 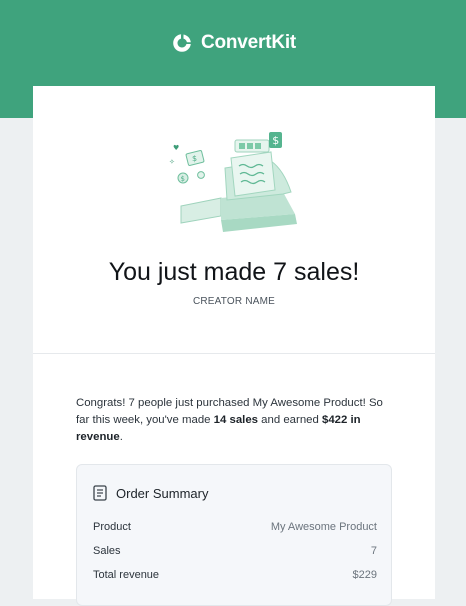 What do you see at coordinates (126, 575) in the screenshot?
I see `row-label: Total revenue` at bounding box center [126, 575].